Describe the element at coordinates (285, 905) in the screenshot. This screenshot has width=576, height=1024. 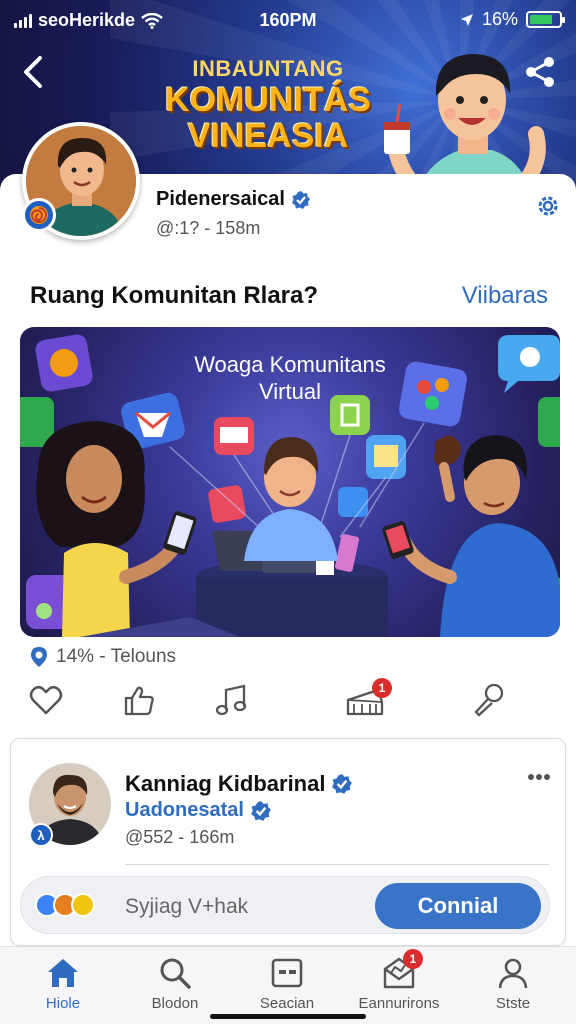
I see `comment-composer: Syjiag V+hak Connial` at that location.